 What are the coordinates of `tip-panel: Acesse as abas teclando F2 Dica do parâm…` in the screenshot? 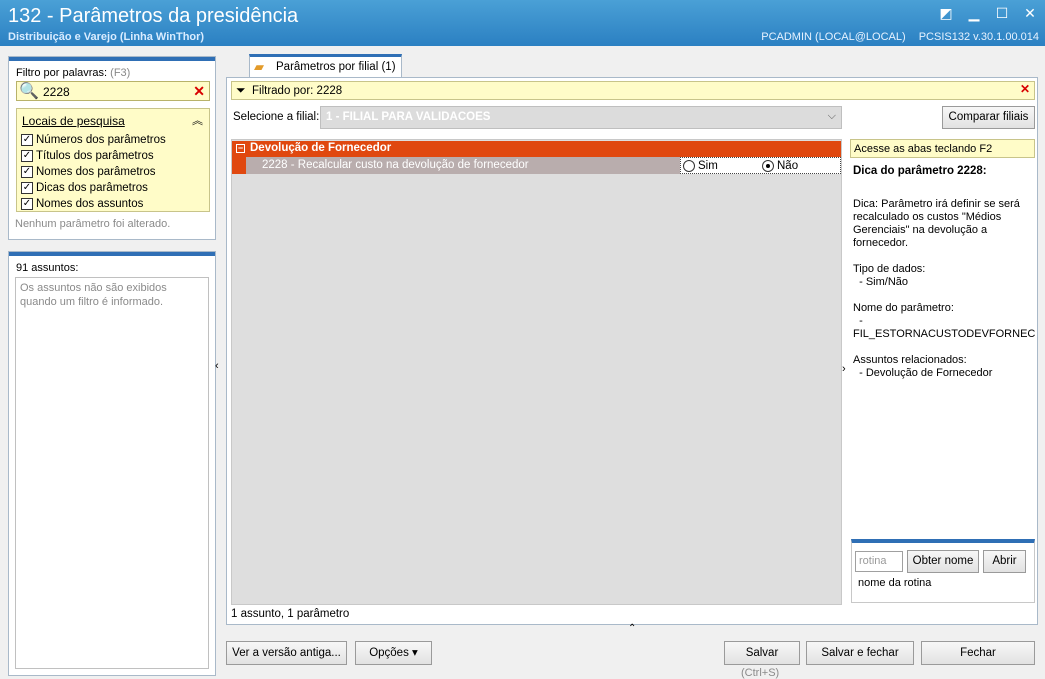 It's located at (942, 339).